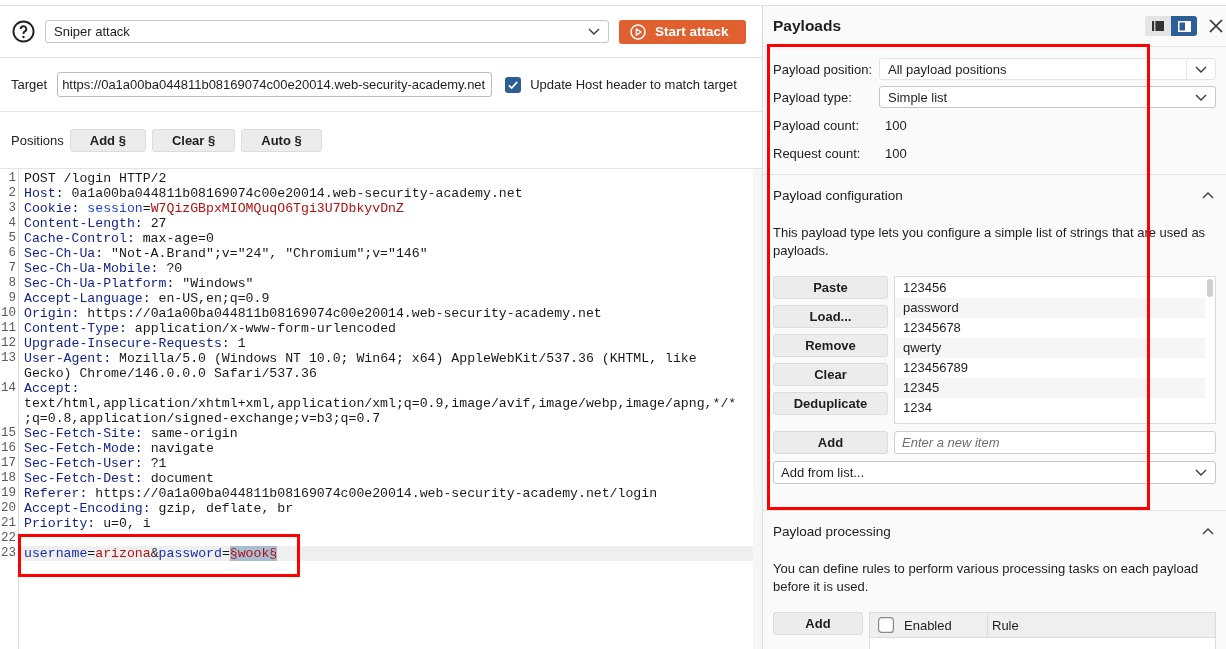 The image size is (1226, 649). I want to click on select-all-checkbox, so click(886, 625).